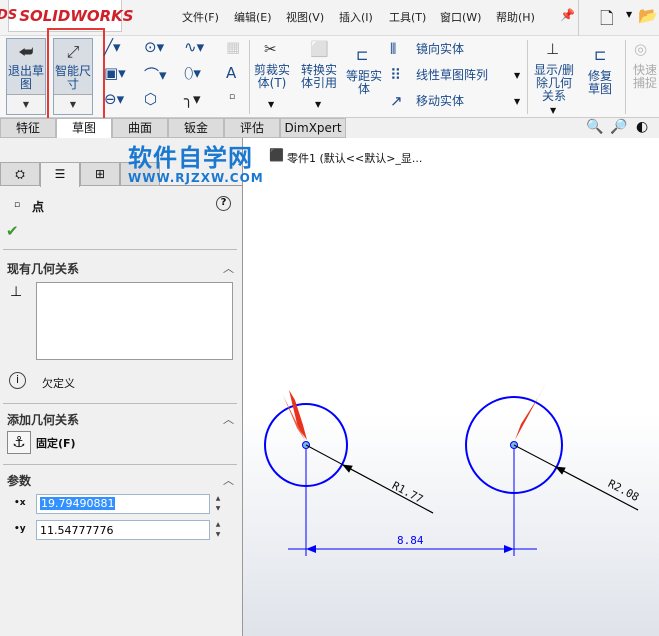  What do you see at coordinates (641, 49) in the screenshot?
I see `snap-icon: ◎` at bounding box center [641, 49].